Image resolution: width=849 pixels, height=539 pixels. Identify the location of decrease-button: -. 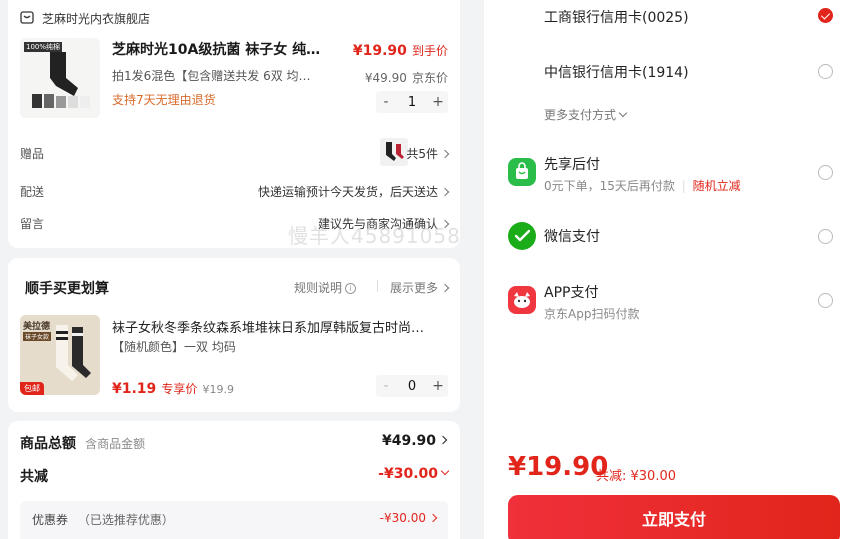
(386, 102).